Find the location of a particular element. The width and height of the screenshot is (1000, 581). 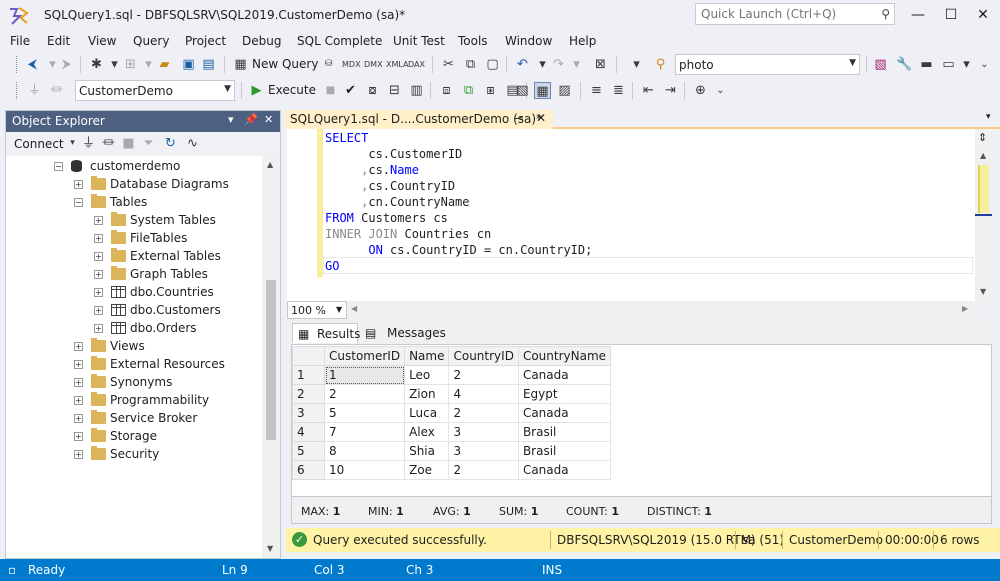

tree-node: + Service Broker is located at coordinates (134, 419).